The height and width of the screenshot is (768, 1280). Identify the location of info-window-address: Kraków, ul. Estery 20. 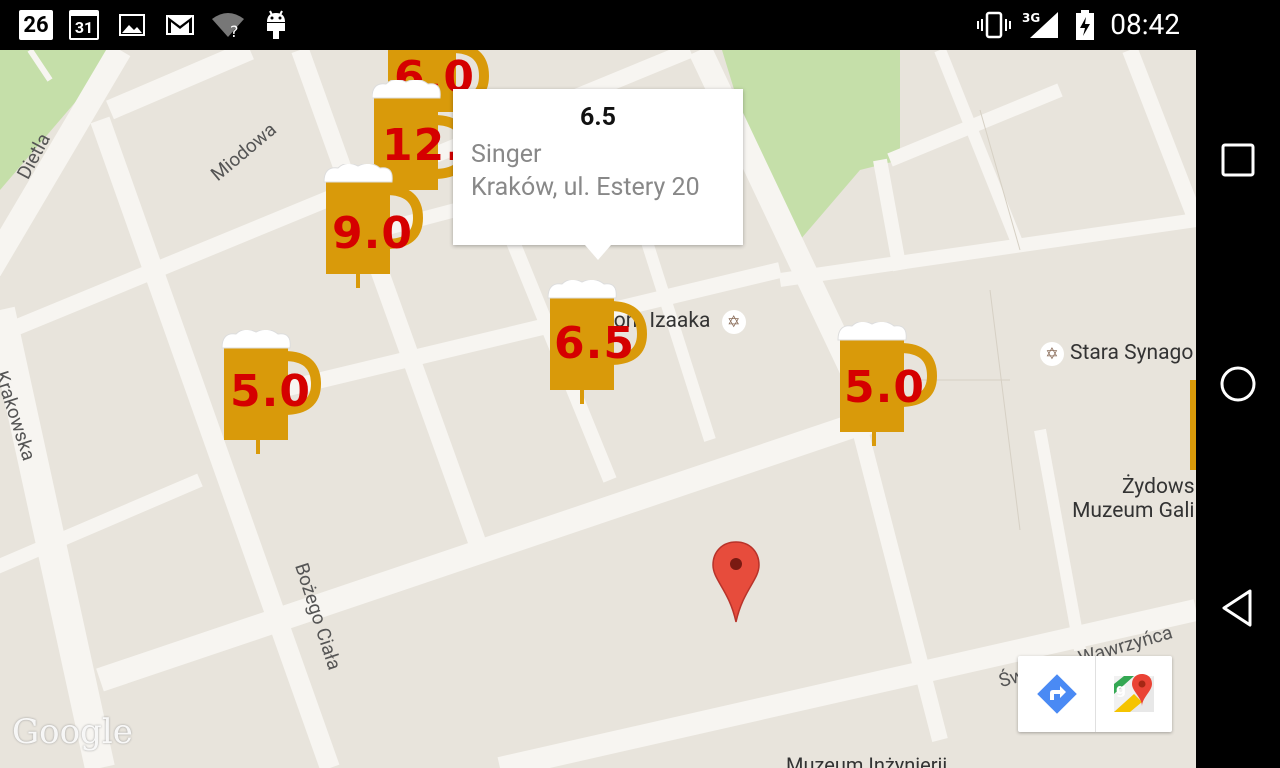
(585, 187).